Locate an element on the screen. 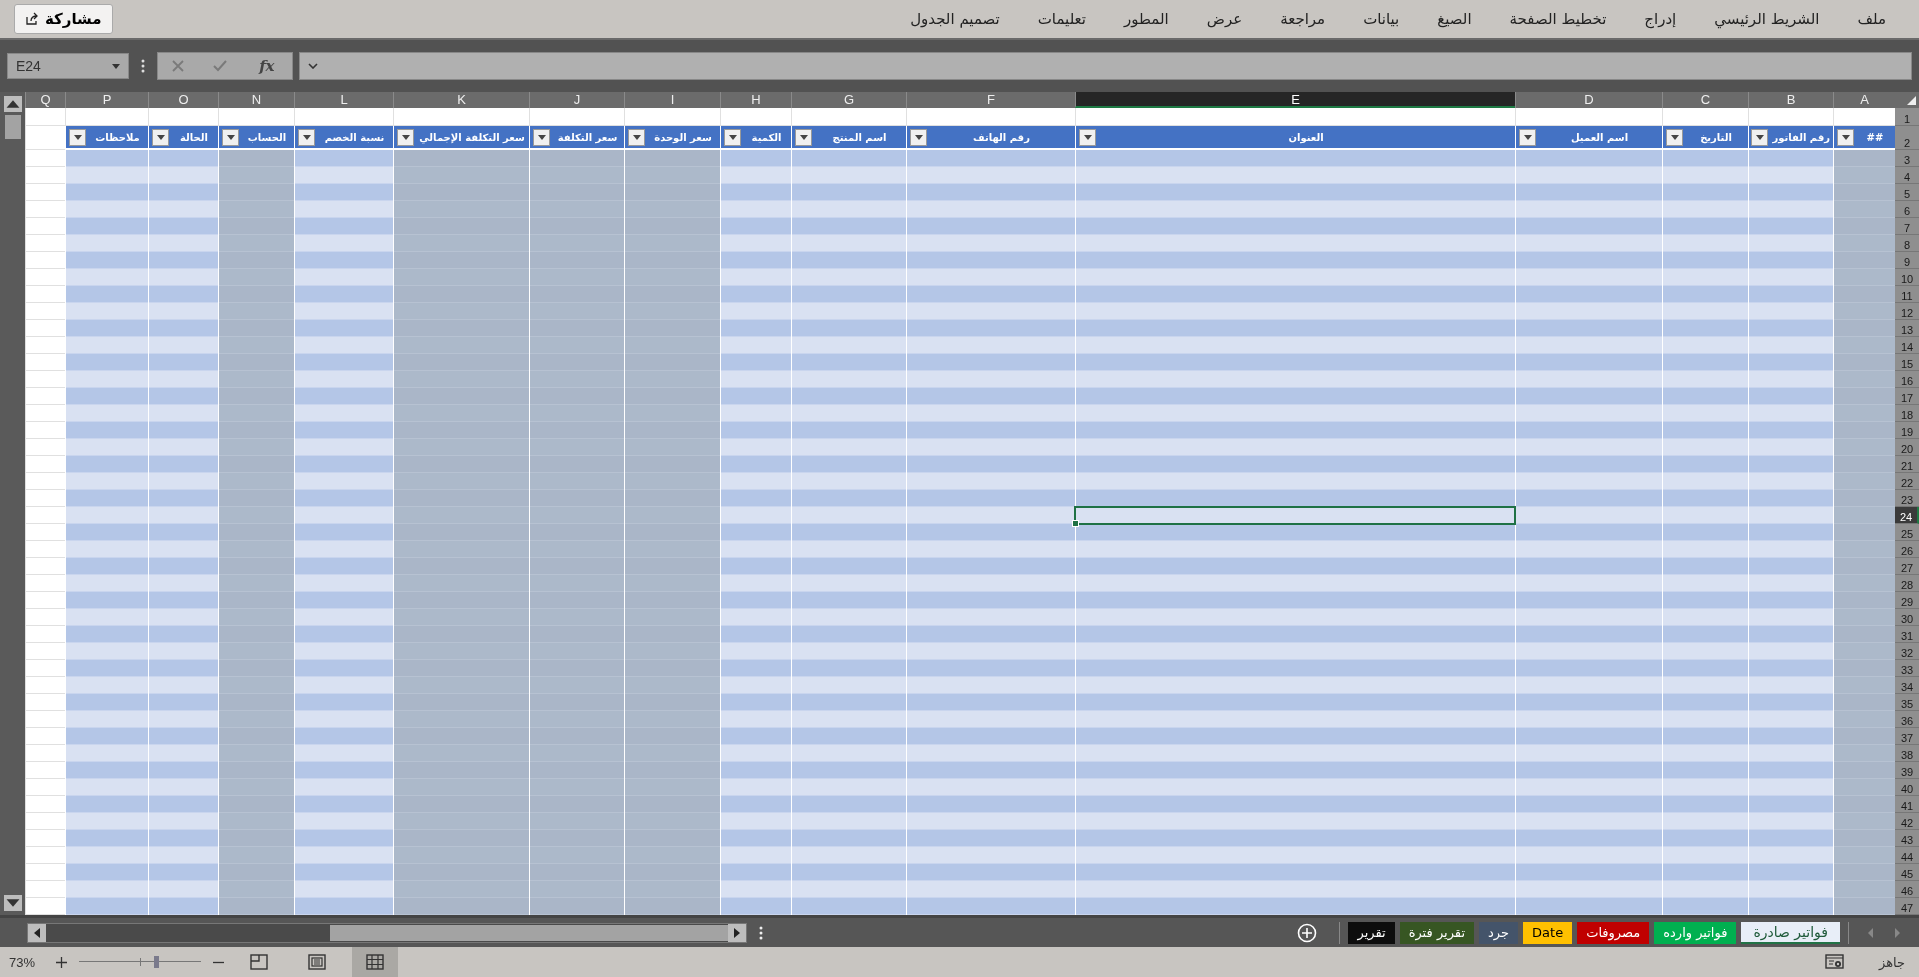  horizontal-scrollbar is located at coordinates (387, 932).